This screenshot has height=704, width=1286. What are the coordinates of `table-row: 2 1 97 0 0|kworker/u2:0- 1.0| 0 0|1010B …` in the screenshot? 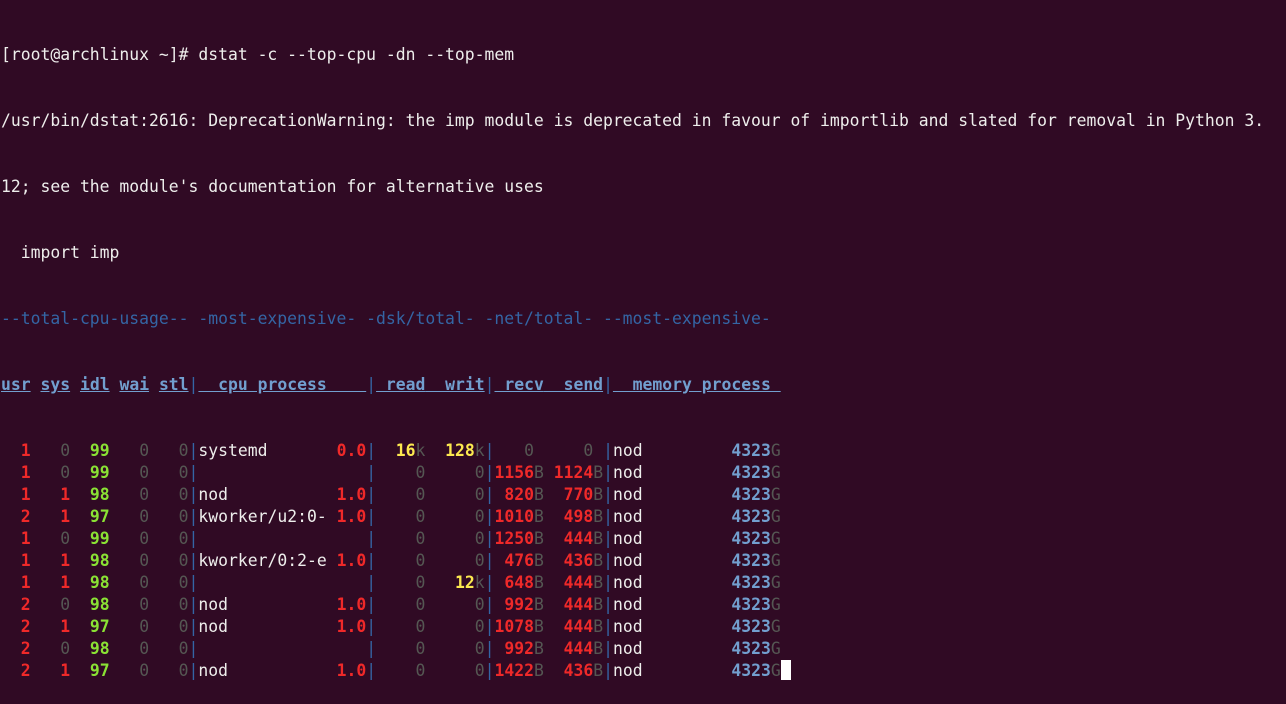 It's located at (643, 517).